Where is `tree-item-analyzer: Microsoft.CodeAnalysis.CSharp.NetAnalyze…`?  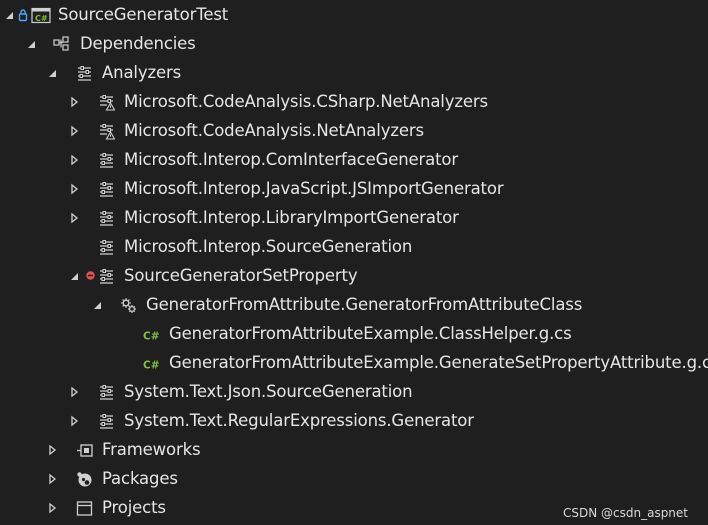
tree-item-analyzer: Microsoft.CodeAnalysis.CSharp.NetAnalyze… is located at coordinates (354, 102).